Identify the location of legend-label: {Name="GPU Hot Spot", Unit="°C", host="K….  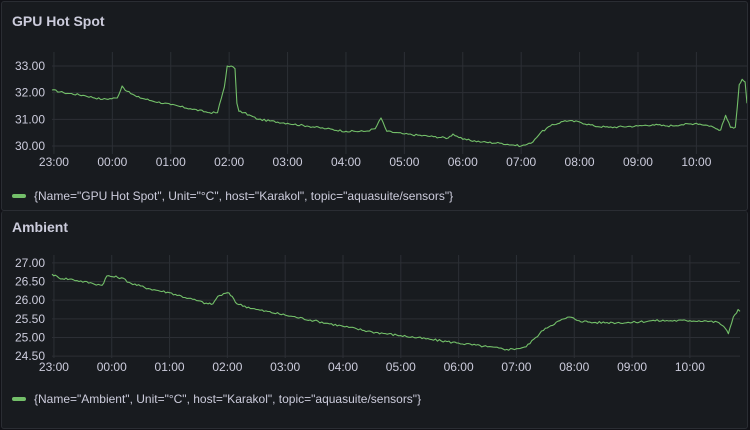
(243, 196).